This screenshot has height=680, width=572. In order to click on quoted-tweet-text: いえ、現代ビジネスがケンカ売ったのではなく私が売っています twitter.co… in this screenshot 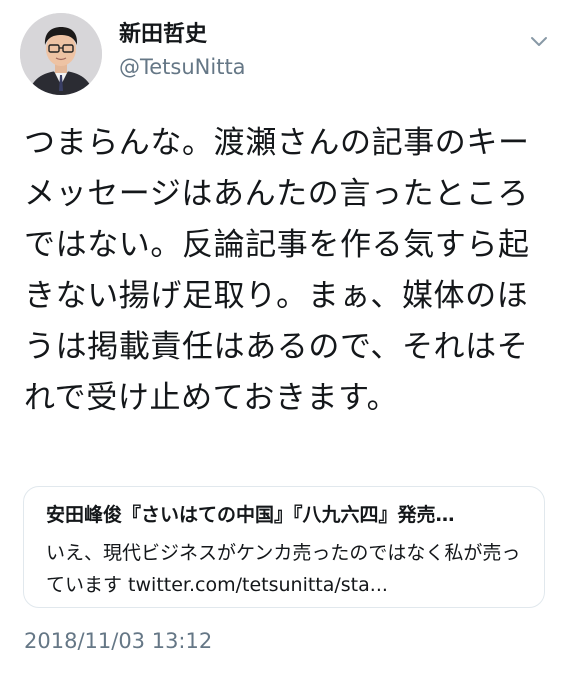, I will do `click(285, 569)`.